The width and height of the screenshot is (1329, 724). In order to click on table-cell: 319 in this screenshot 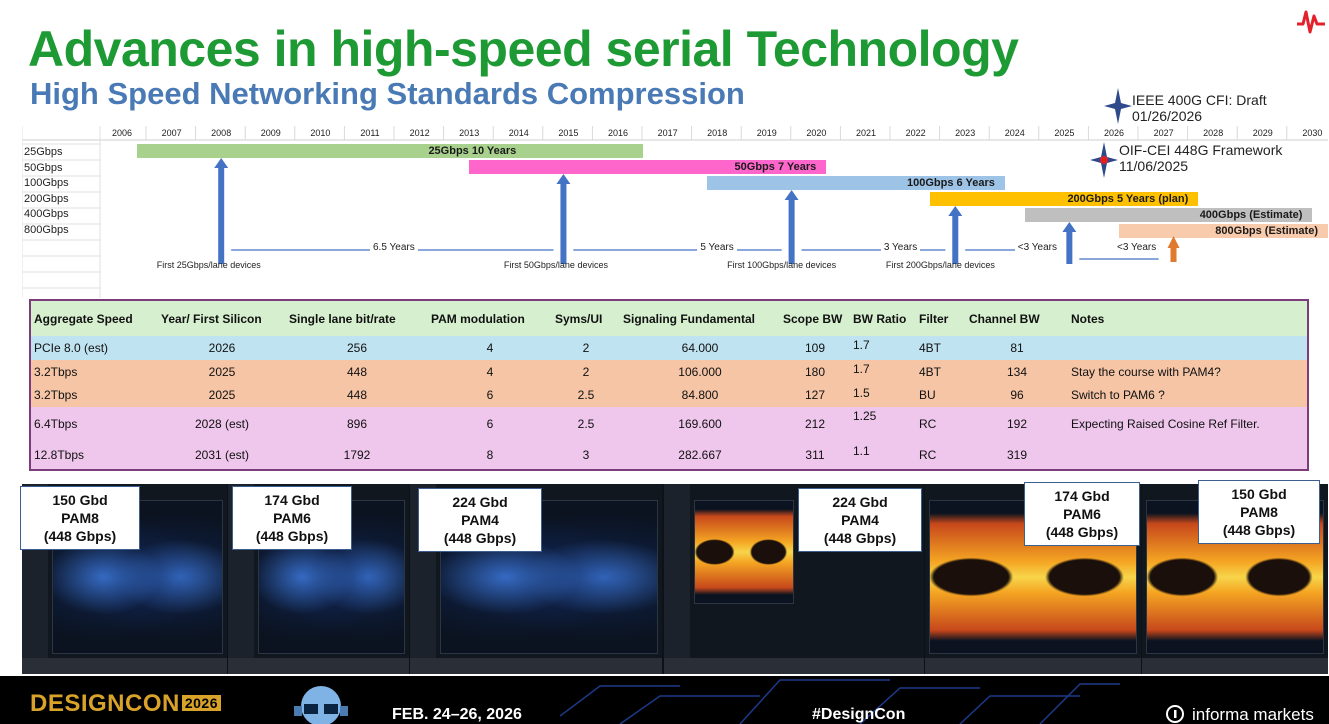, I will do `click(1017, 455)`.